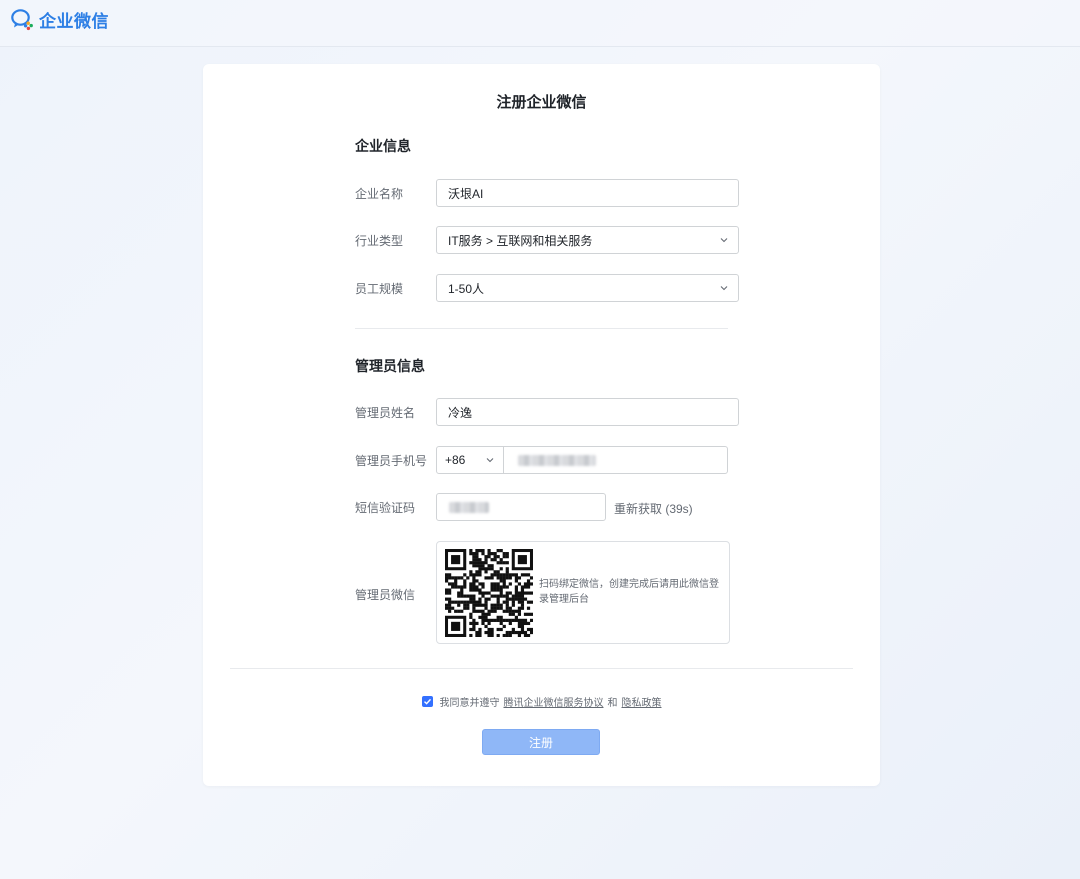  I want to click on logo: 企业微信, so click(59, 19).